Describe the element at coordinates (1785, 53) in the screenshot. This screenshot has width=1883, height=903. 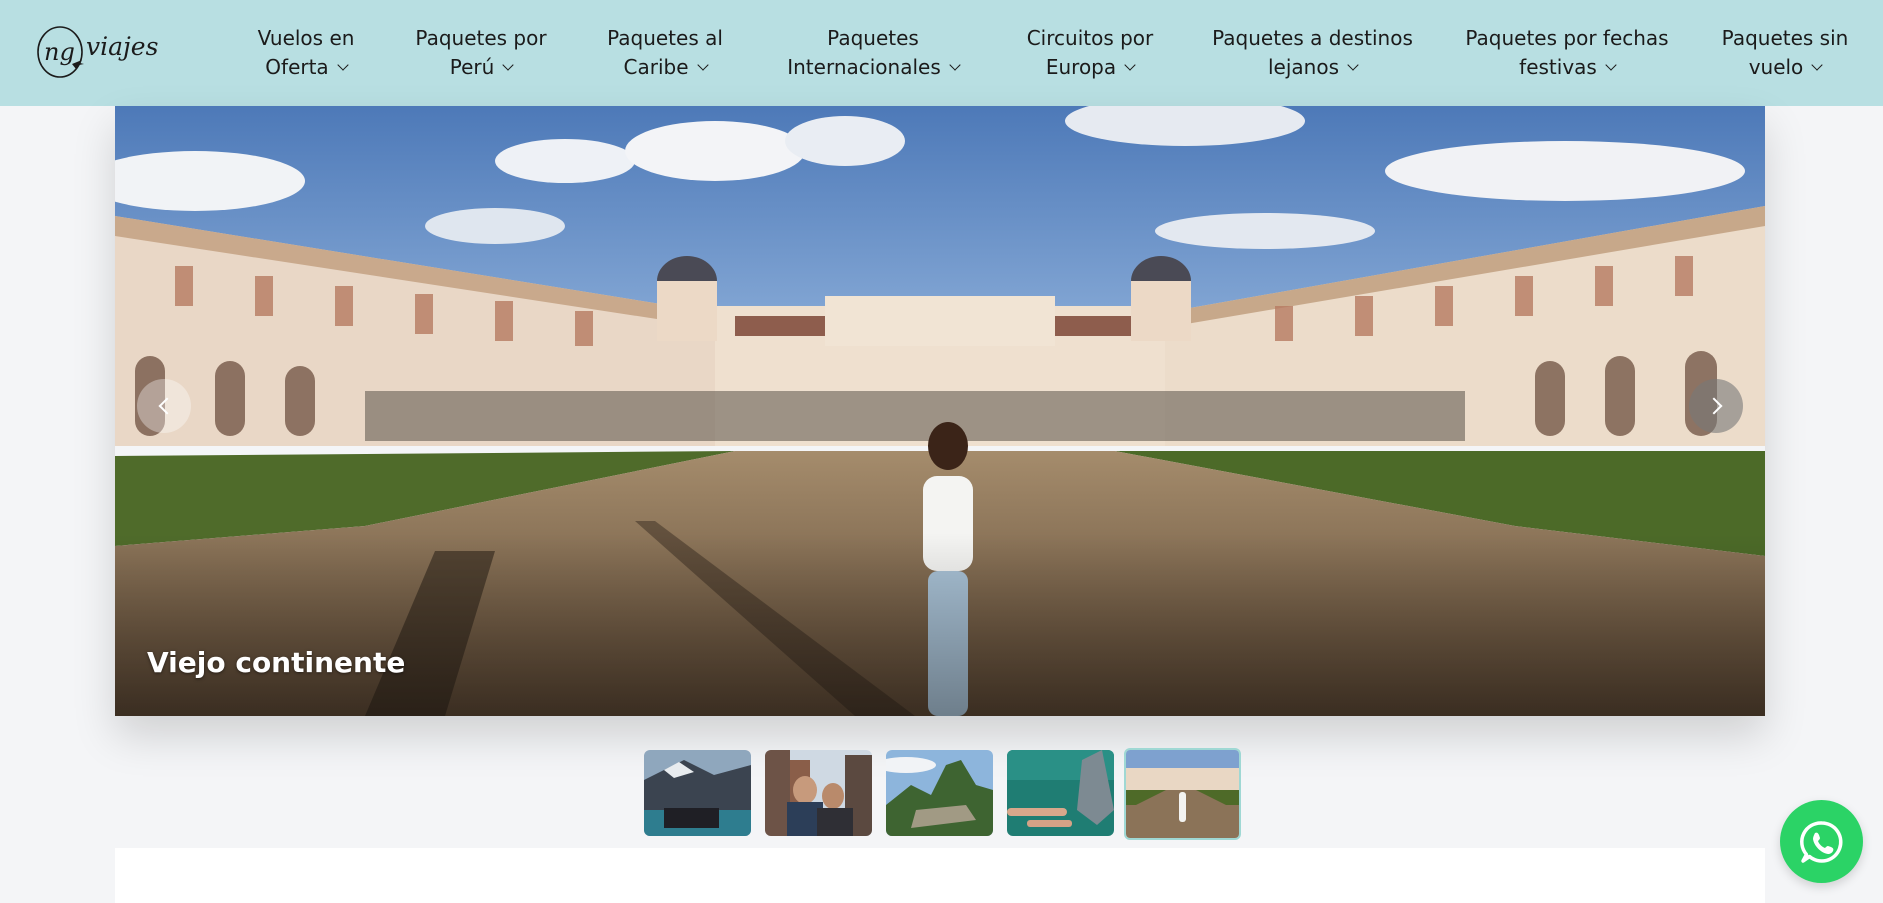
I see `nav-item-paquetes-sin-vuelo: Paquetes sin vuelo` at that location.